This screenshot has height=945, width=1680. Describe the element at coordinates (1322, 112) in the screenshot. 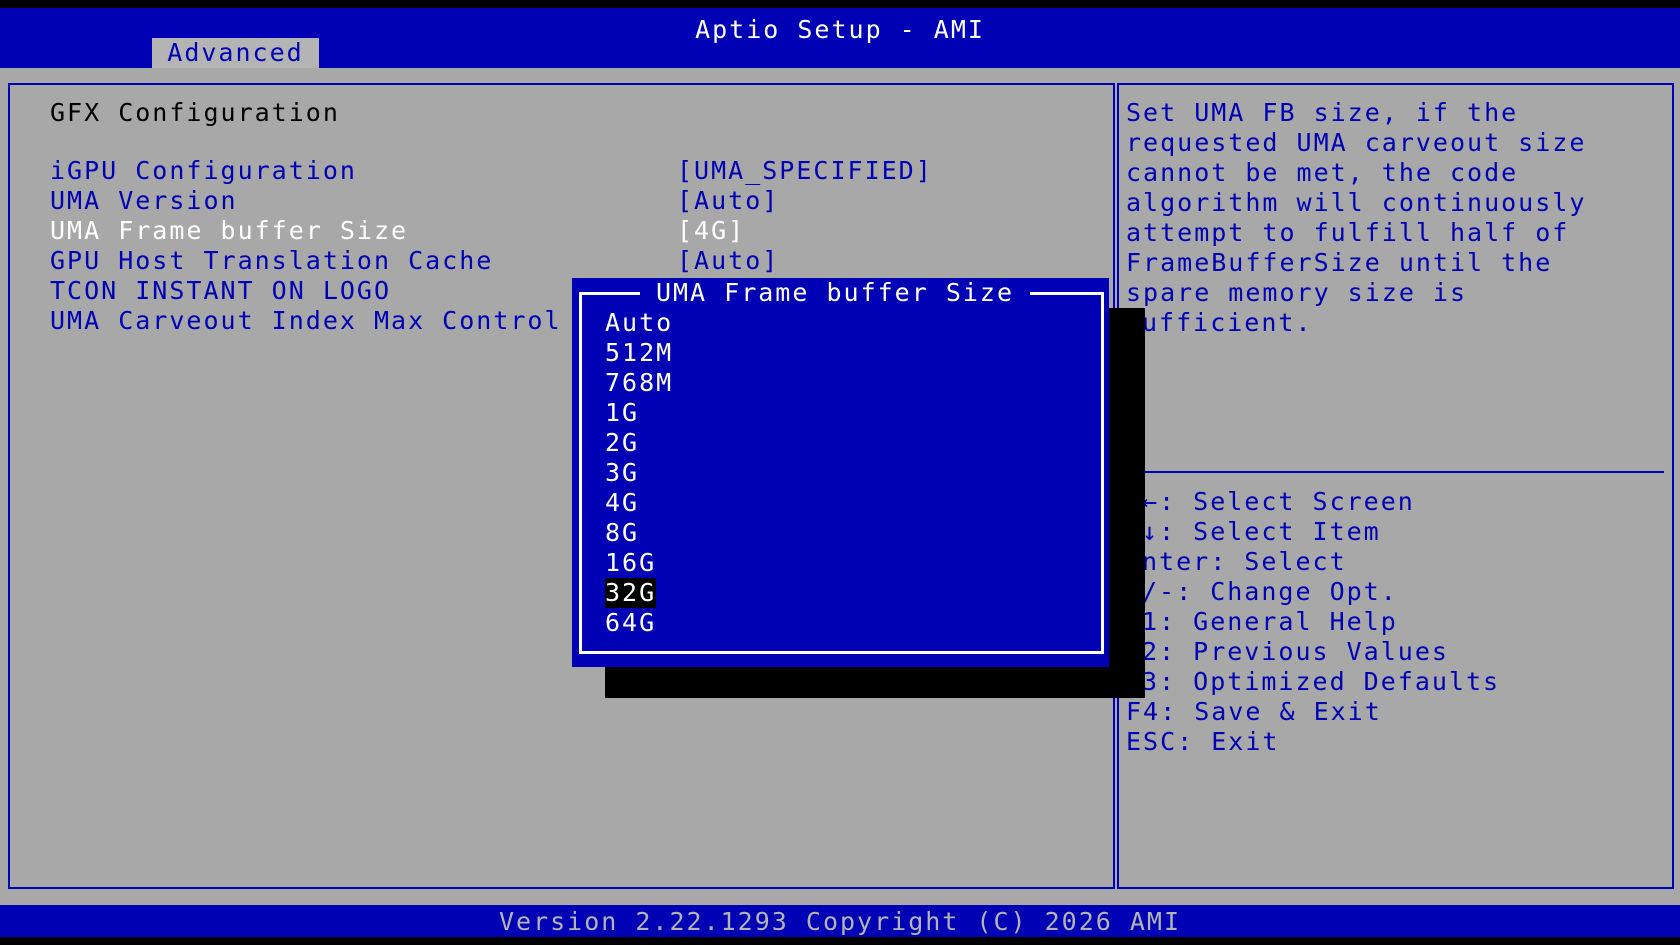

I see `help-line: Set UMA FB size, if the` at that location.